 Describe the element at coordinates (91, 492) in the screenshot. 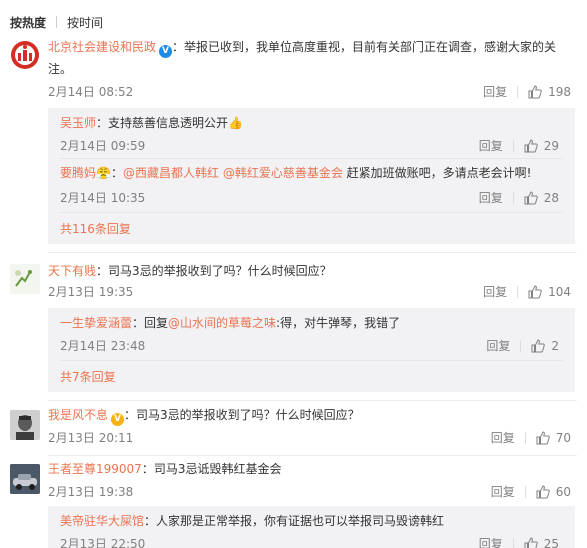

I see `timestamp: 2月13日 19:38` at that location.